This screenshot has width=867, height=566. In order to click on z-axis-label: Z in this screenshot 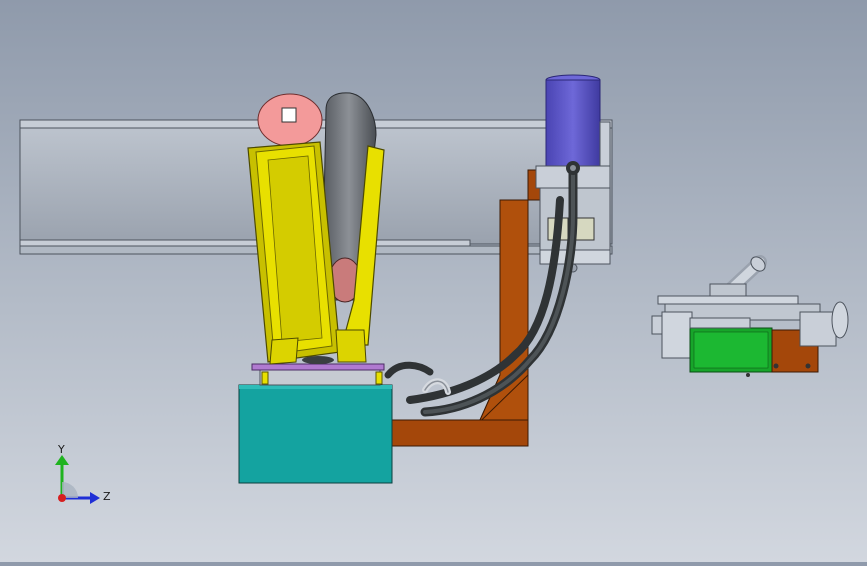, I will do `click(107, 496)`.